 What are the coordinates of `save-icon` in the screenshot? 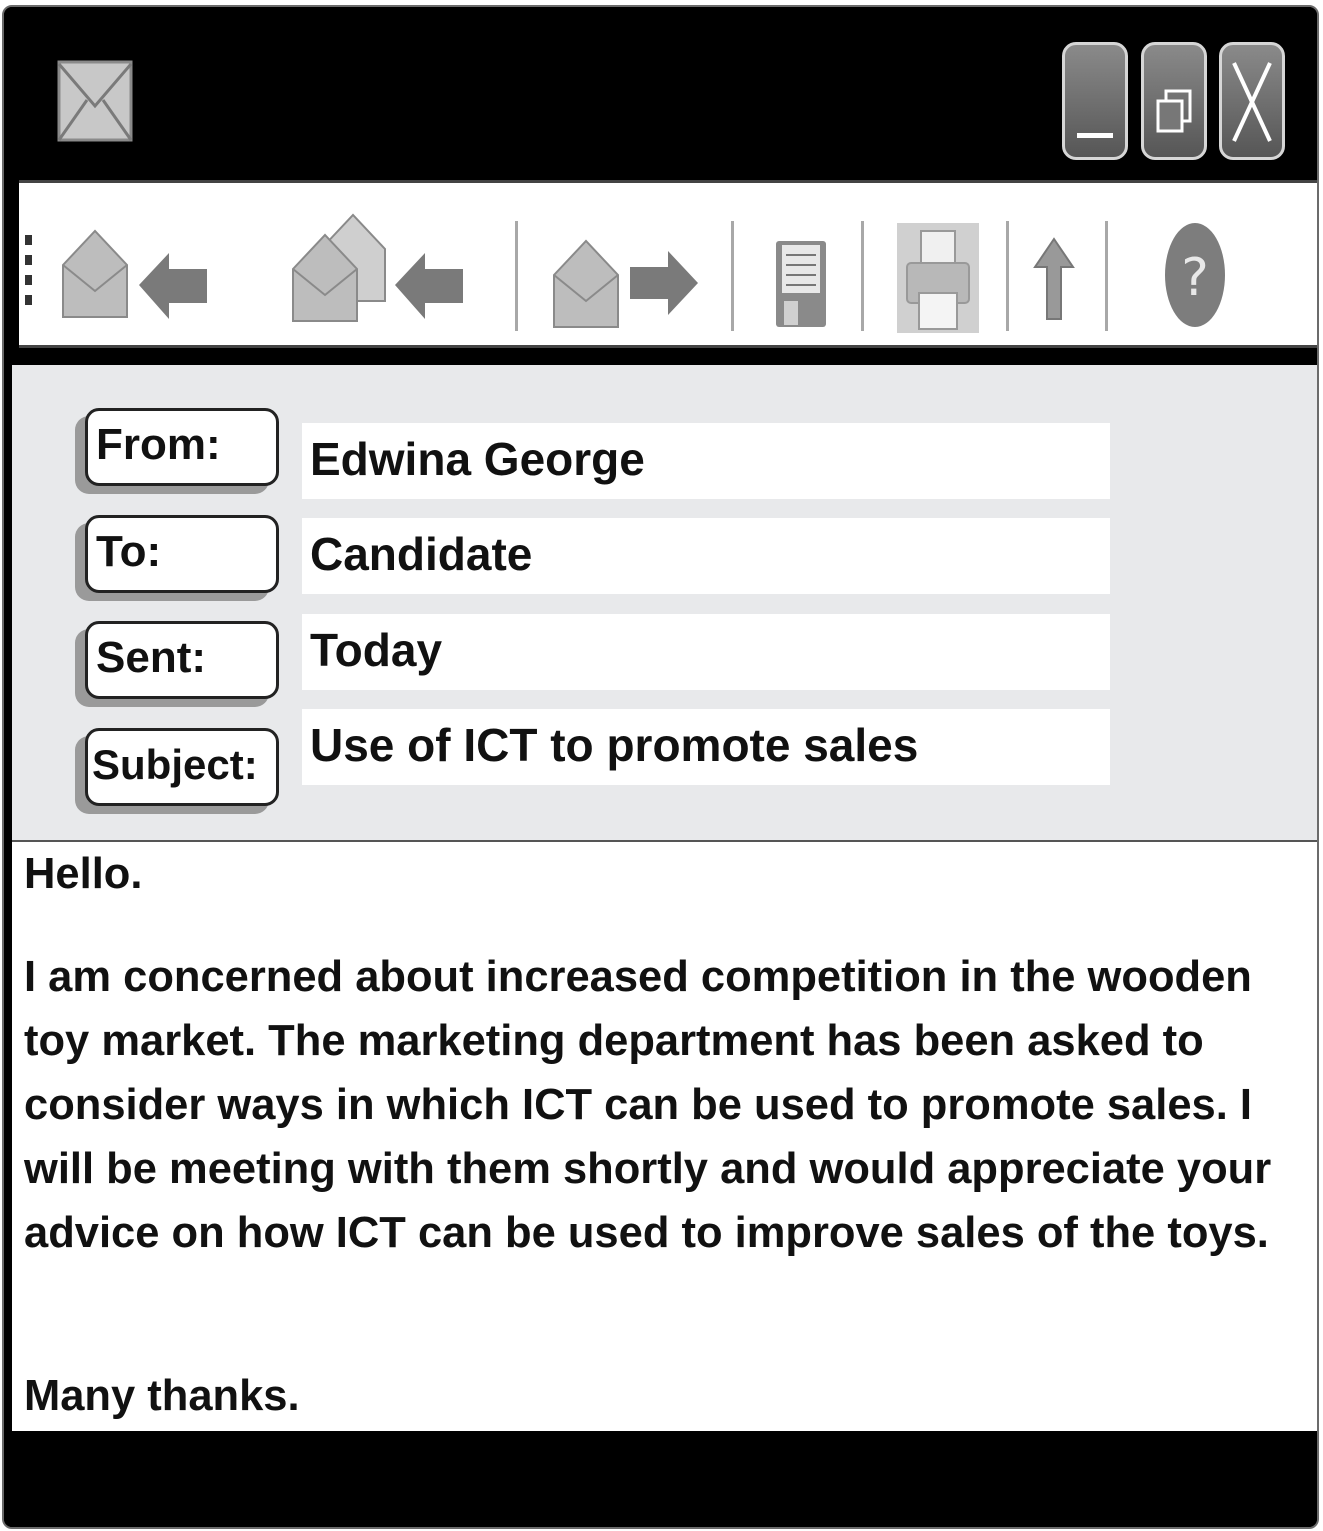 It's located at (801, 284).